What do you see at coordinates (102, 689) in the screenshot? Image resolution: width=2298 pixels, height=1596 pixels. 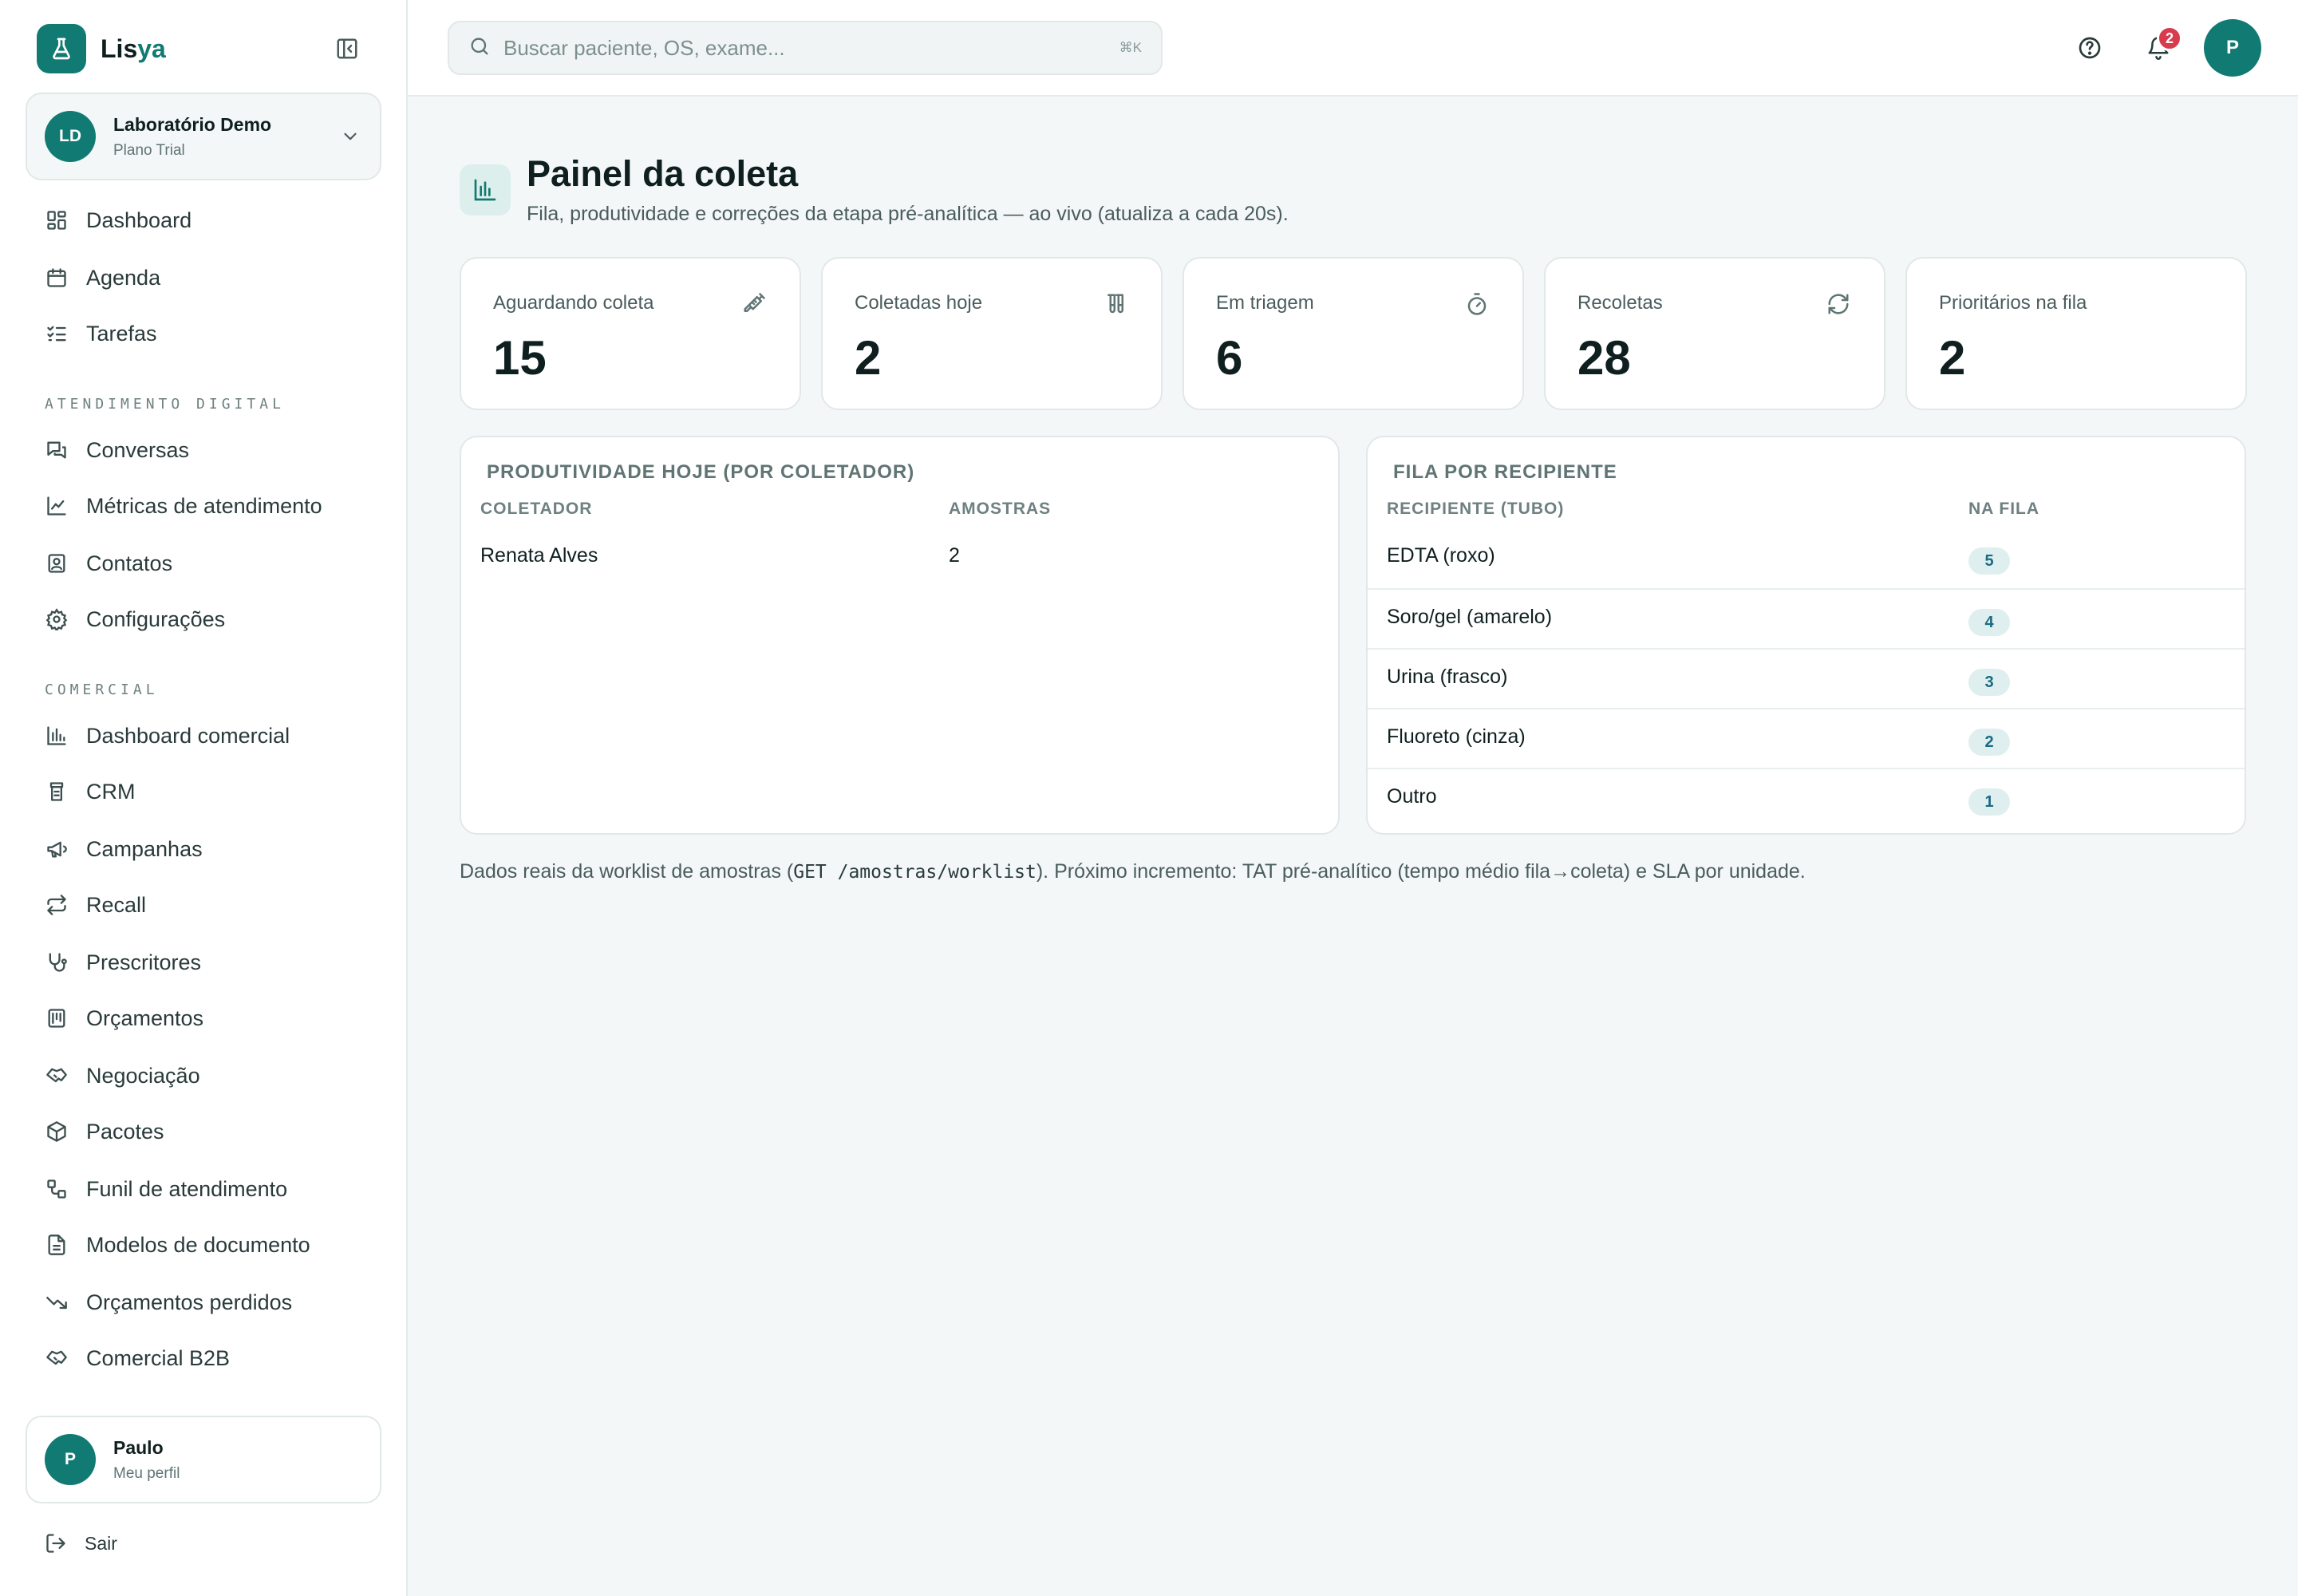 I see `section-label-comercial: COMERCIAL` at bounding box center [102, 689].